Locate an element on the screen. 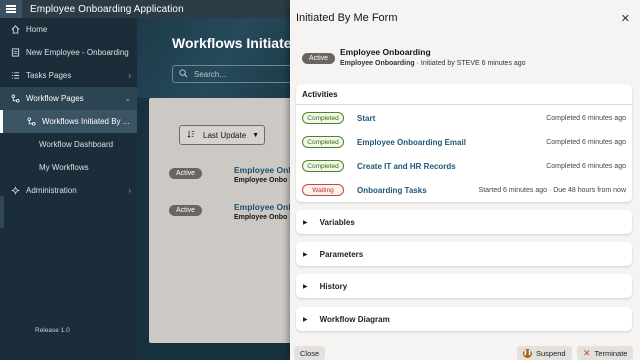 This screenshot has width=640, height=360. sidebar-item-workflow-dashboard: Workflow Dashboard is located at coordinates (68, 144).